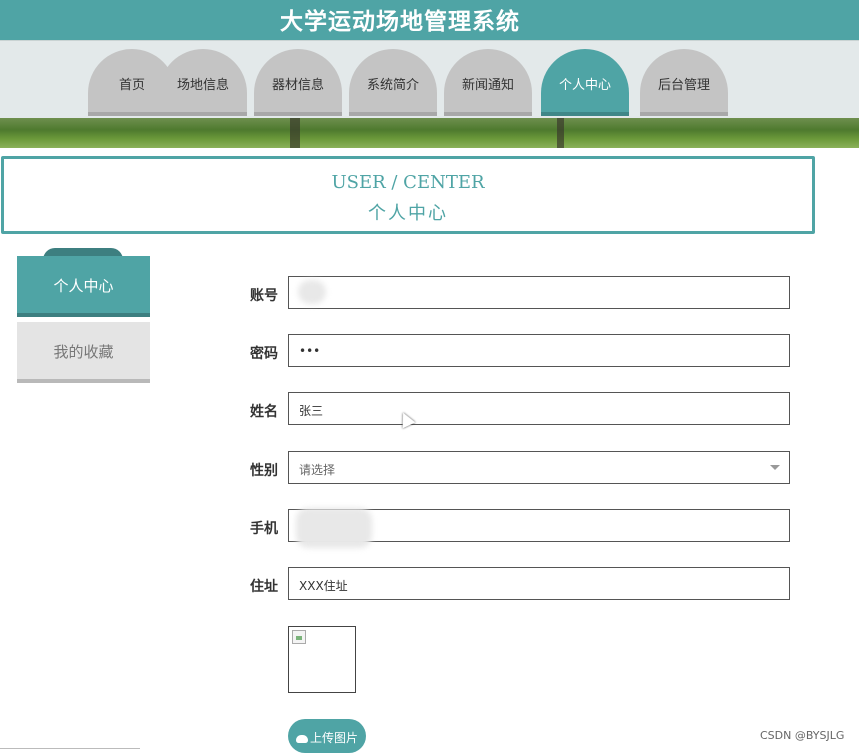 This screenshot has height=753, width=859. I want to click on cloud-upload-icon, so click(302, 738).